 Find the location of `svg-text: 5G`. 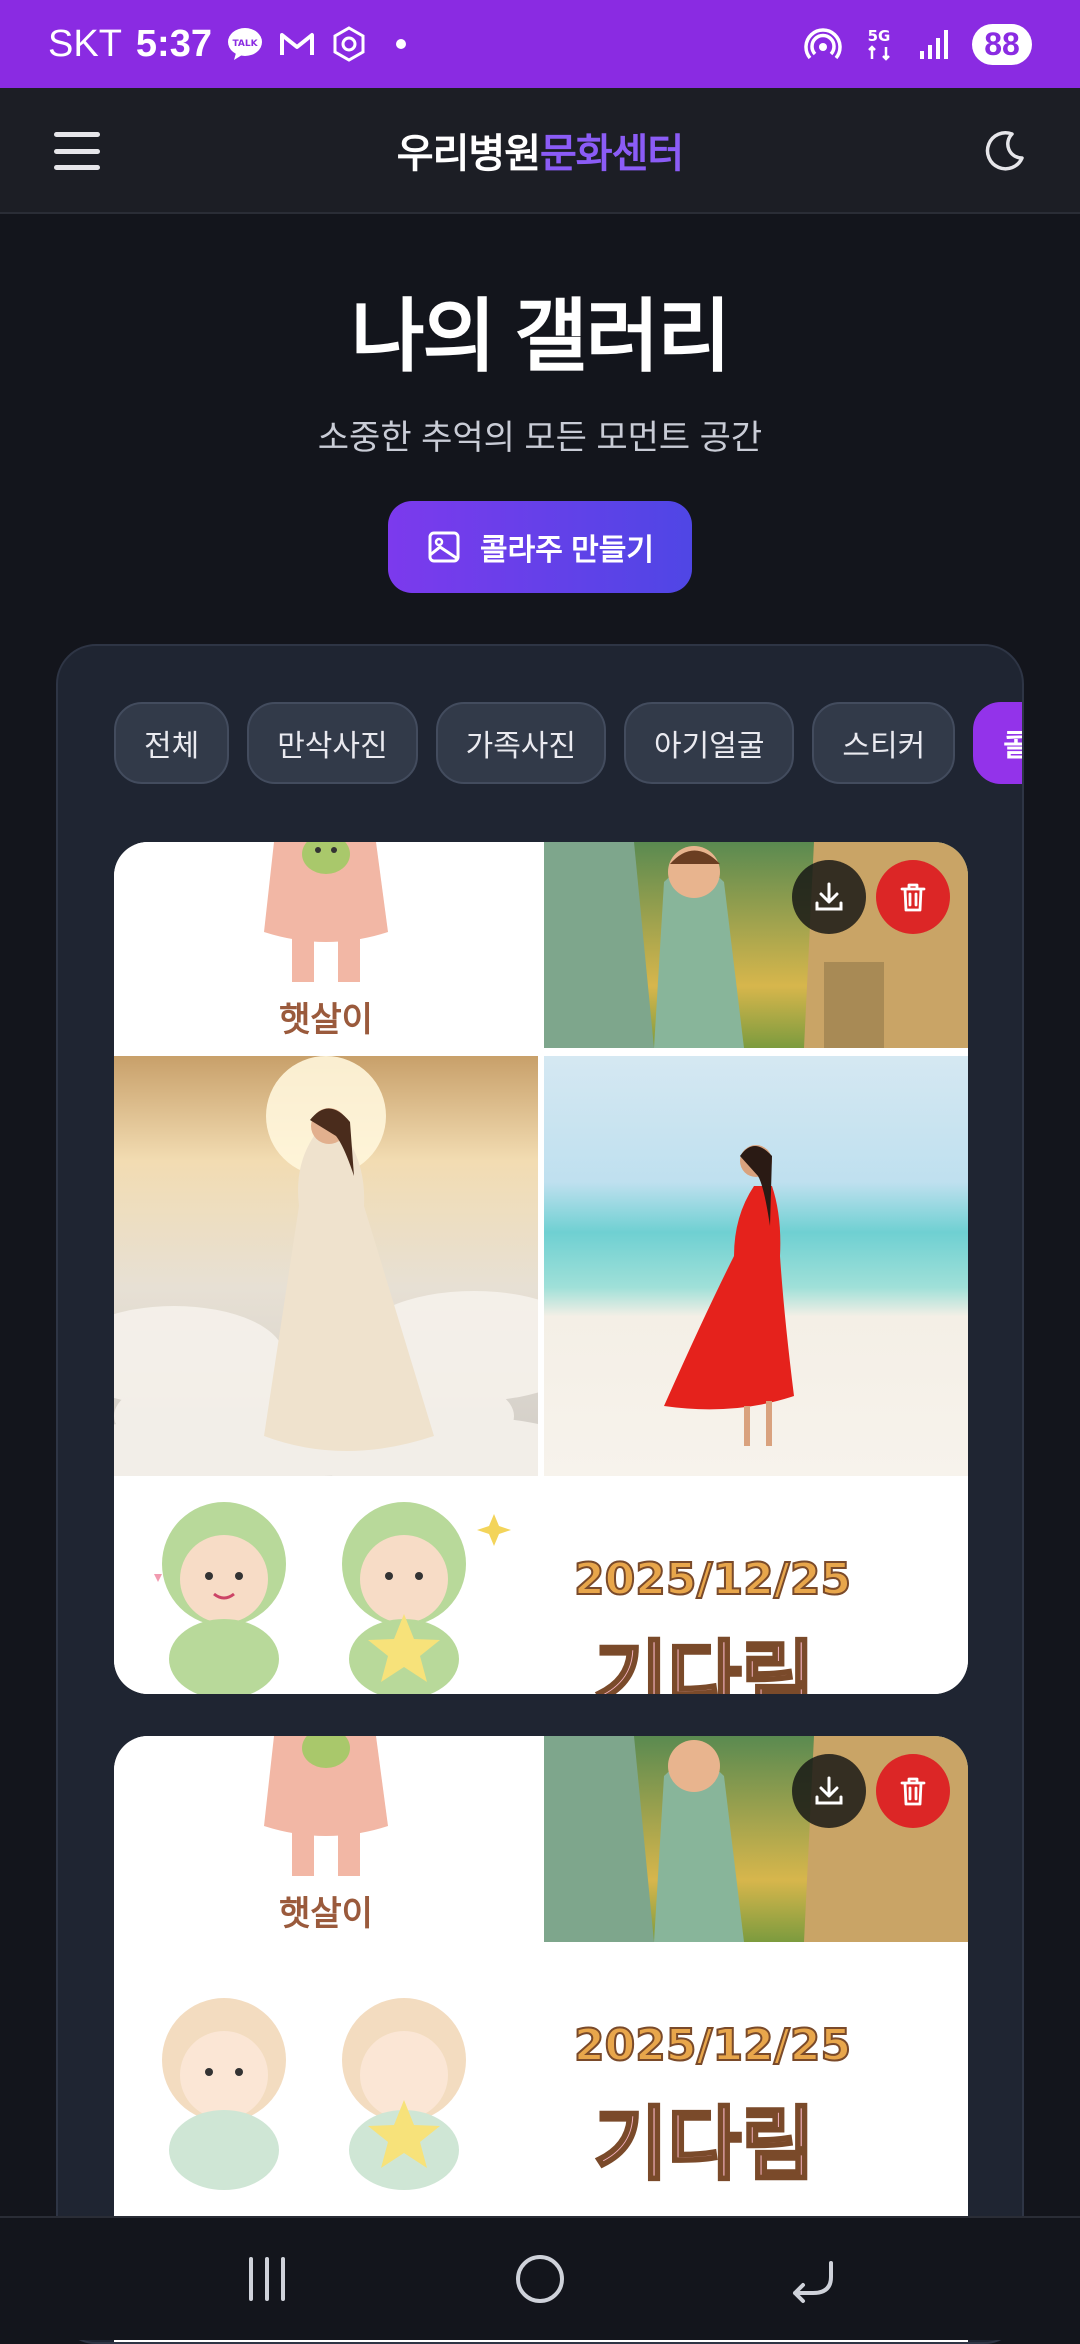

svg-text: 5G is located at coordinates (879, 36).